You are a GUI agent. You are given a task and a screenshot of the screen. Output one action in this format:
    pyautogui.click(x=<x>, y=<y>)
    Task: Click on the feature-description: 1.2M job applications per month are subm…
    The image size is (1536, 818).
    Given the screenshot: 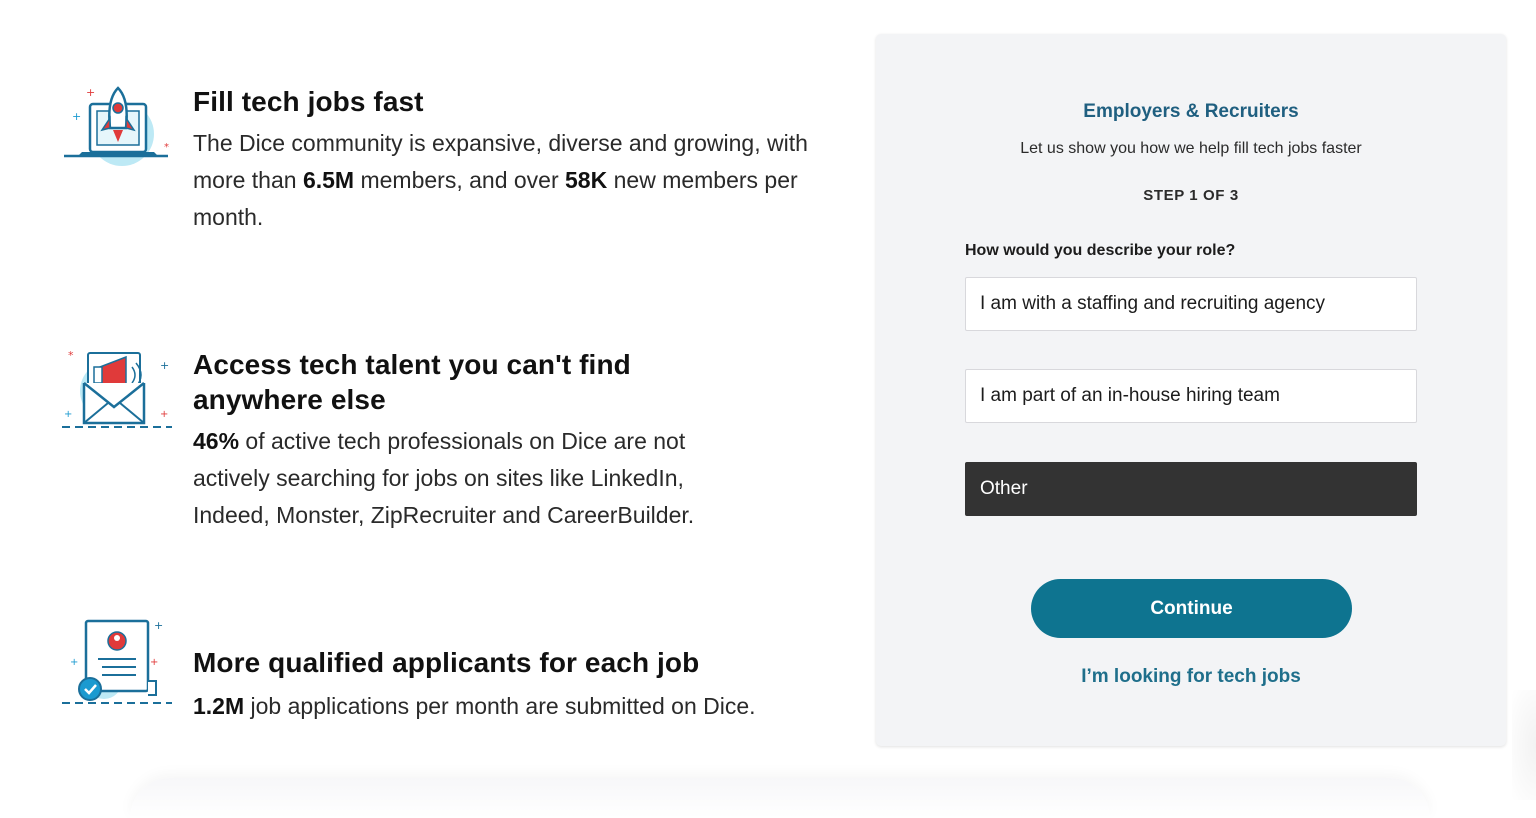 What is the action you would take?
    pyautogui.click(x=474, y=706)
    